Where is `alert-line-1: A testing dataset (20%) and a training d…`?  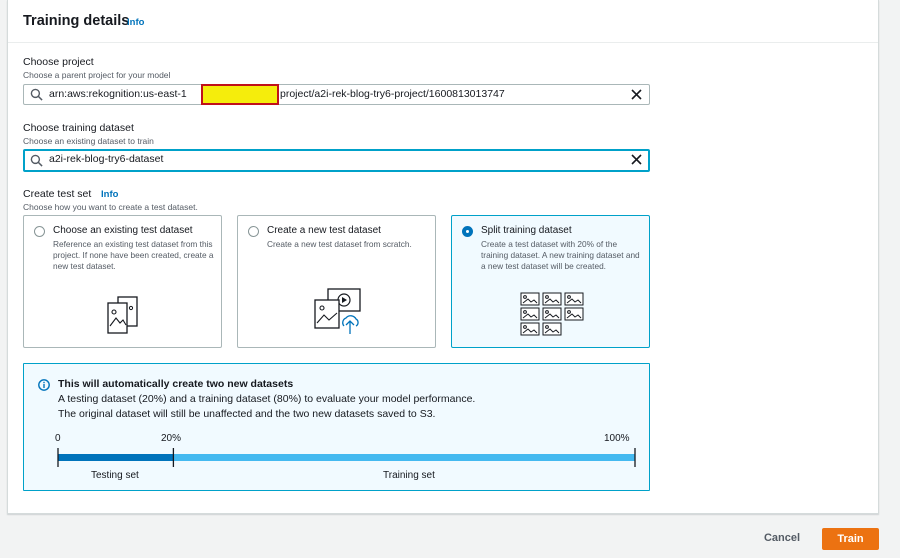 alert-line-1: A testing dataset (20%) and a training d… is located at coordinates (267, 399).